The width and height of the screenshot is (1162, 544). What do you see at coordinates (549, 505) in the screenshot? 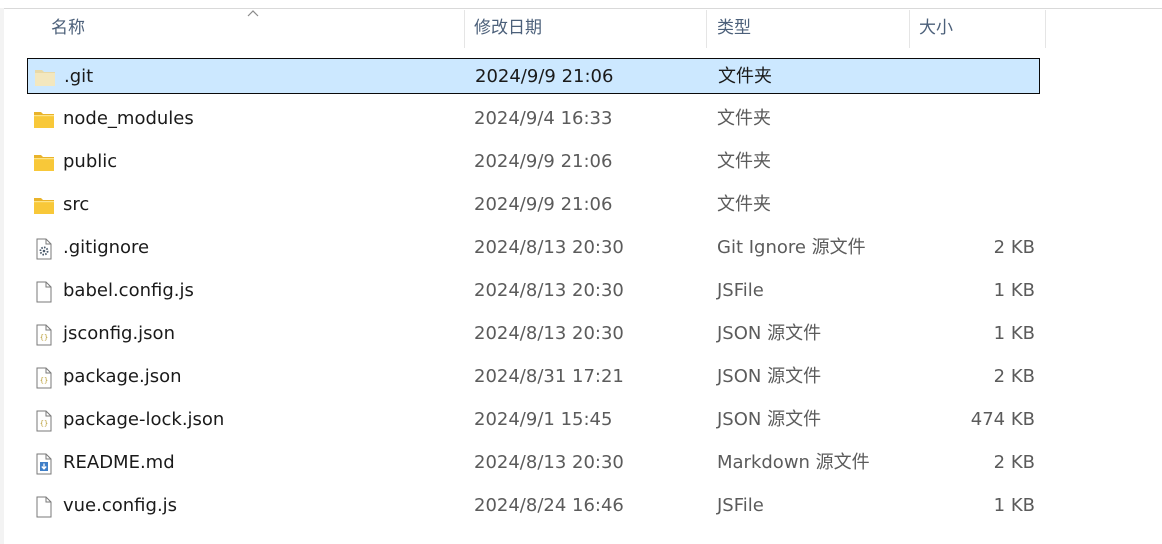
I see `file-date: 2024/8/24 16:46` at bounding box center [549, 505].